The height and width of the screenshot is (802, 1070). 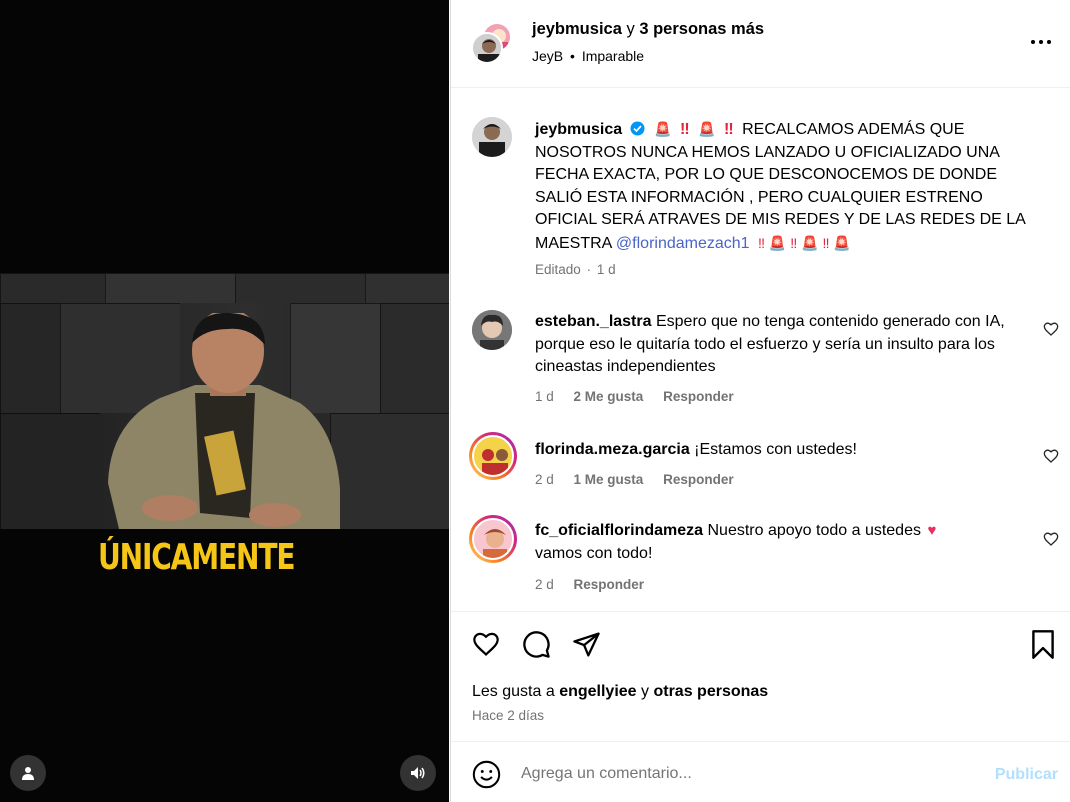 What do you see at coordinates (609, 479) in the screenshot?
I see `comment-likes: 1 Me gusta` at bounding box center [609, 479].